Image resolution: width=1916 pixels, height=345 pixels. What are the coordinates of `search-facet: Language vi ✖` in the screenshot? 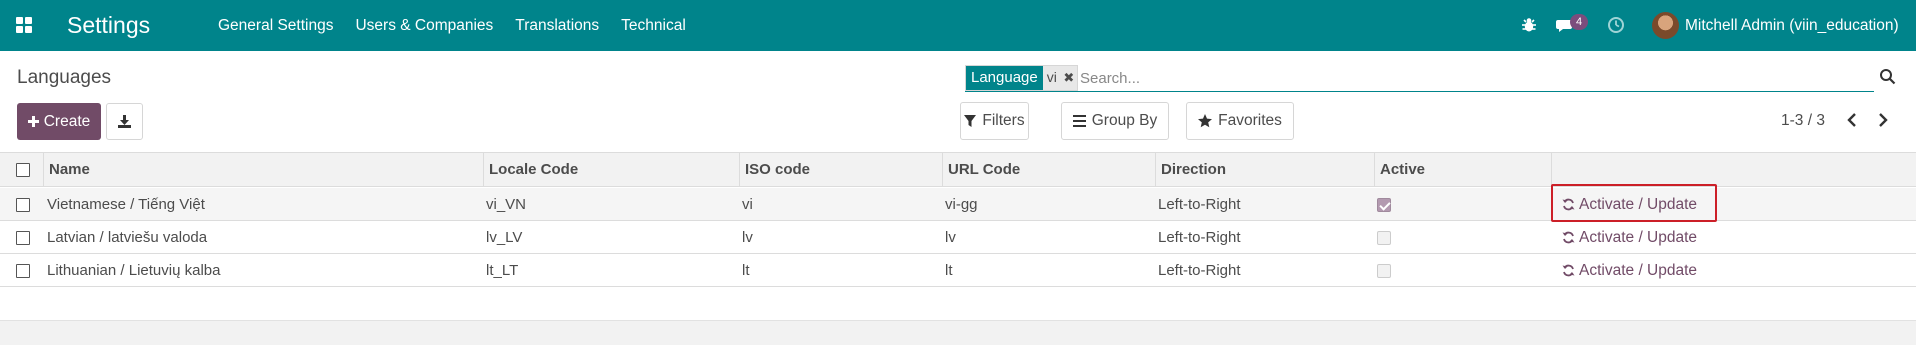 It's located at (1021, 78).